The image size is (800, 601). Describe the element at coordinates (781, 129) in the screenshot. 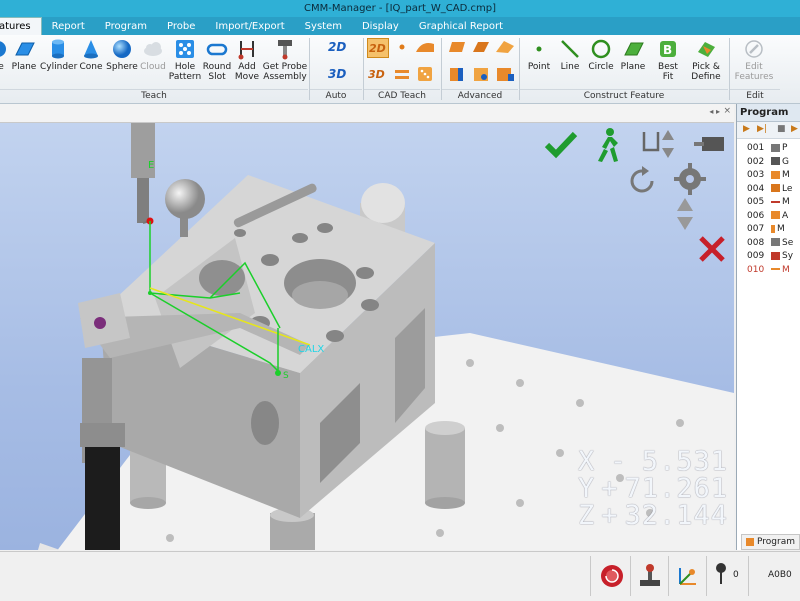

I see `stop-icon: ■` at that location.